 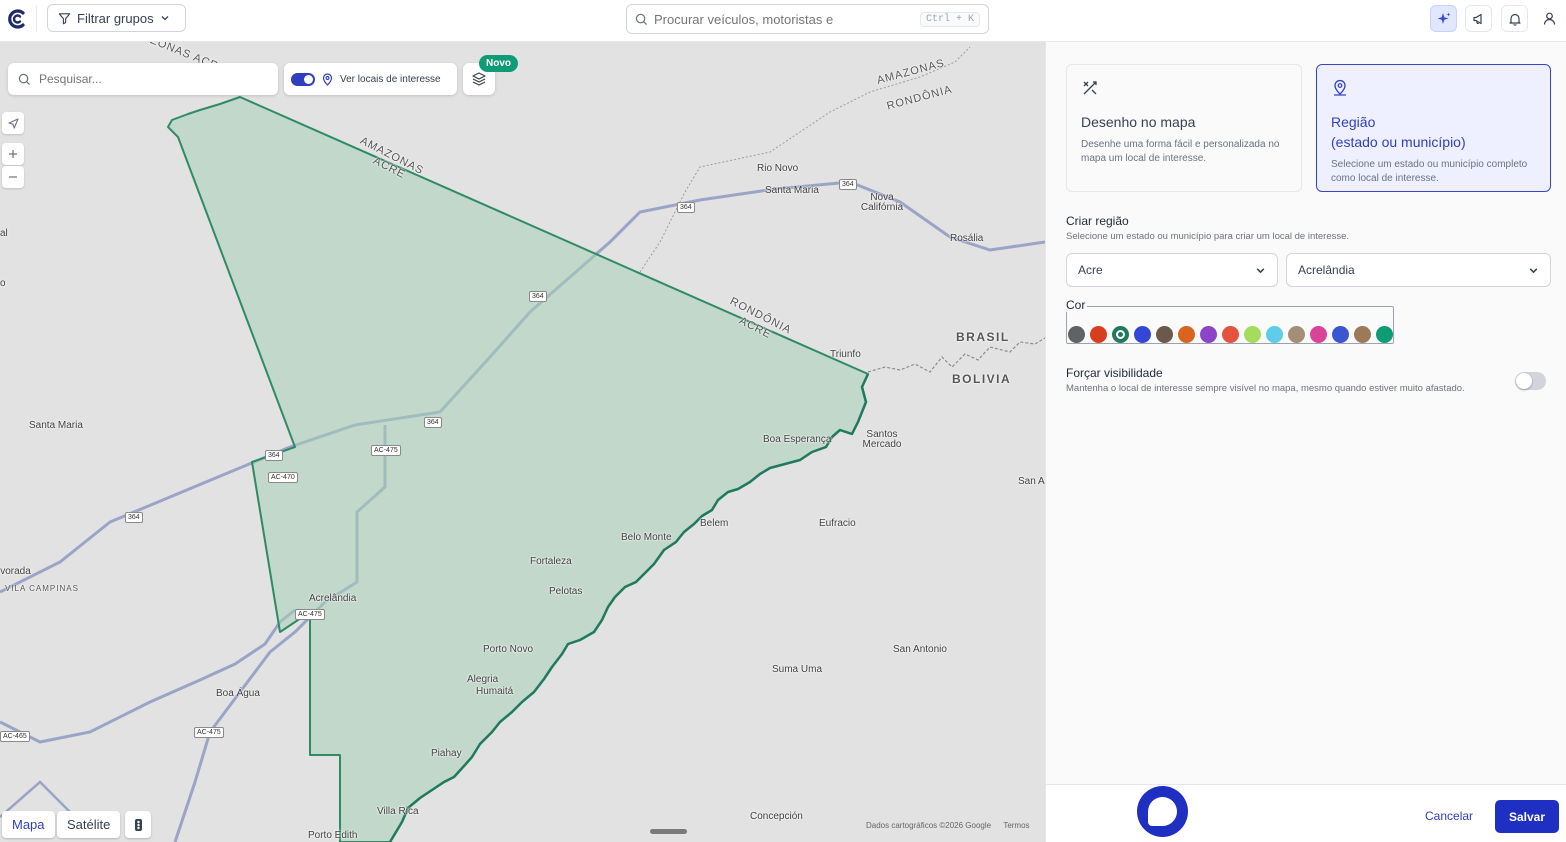 I want to click on global-search: Ctrl + K, so click(x=807, y=19).